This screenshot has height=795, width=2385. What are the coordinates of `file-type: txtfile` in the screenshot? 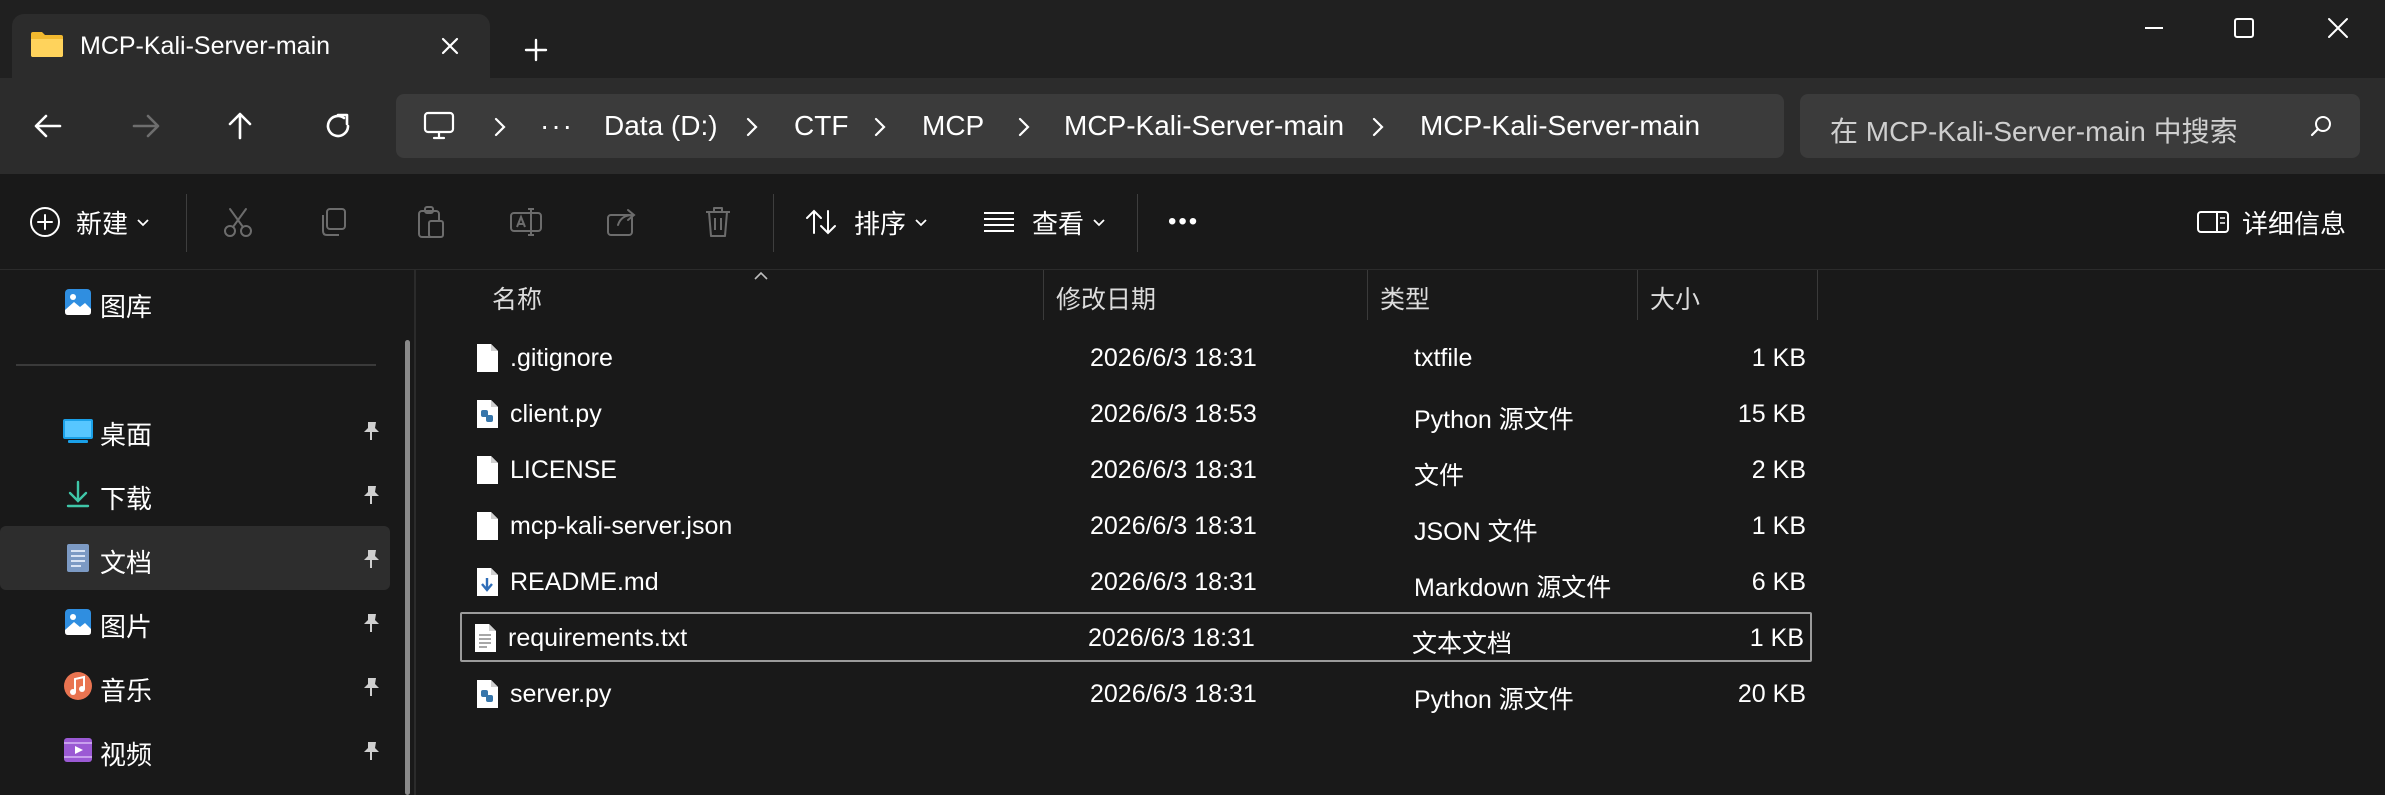 It's located at (1443, 358).